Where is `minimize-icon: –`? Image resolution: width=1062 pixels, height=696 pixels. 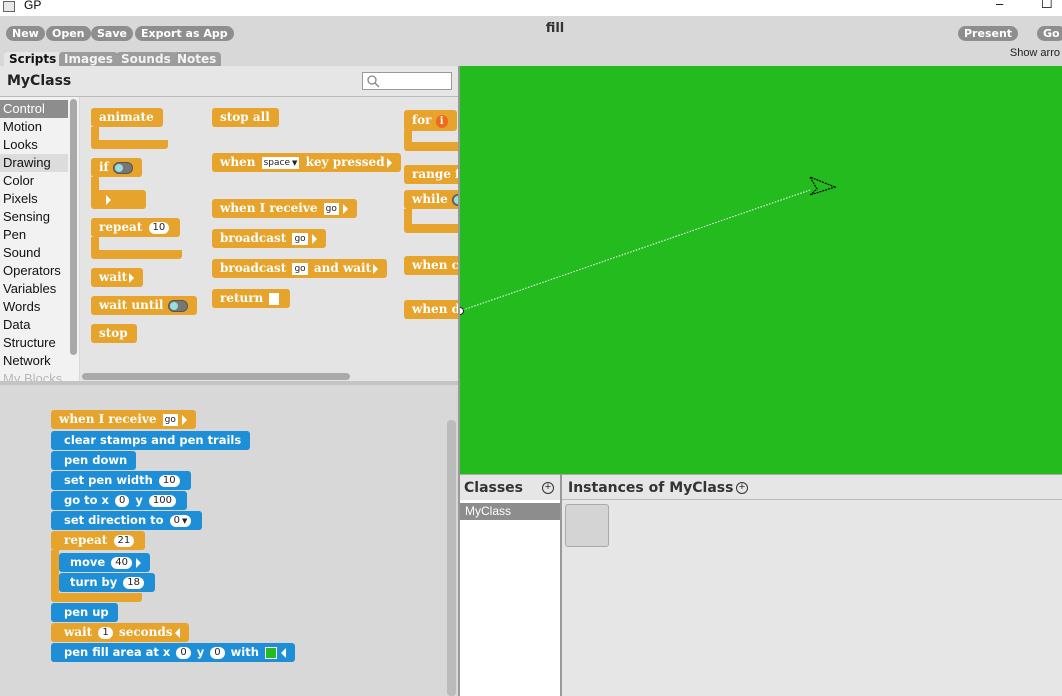 minimize-icon: – is located at coordinates (999, 5).